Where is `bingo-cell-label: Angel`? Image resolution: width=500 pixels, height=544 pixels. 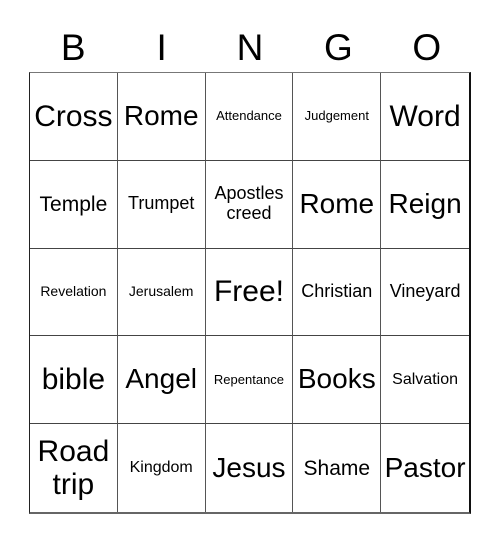
bingo-cell-label: Angel is located at coordinates (161, 379).